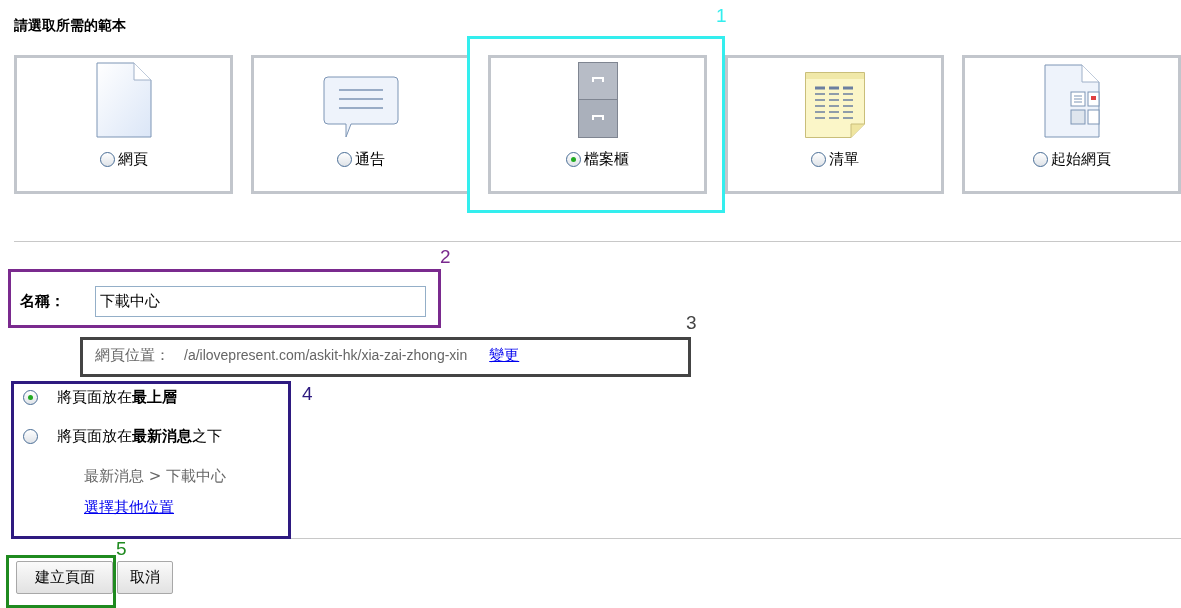  I want to click on file-cabinet-icon, so click(597, 100).